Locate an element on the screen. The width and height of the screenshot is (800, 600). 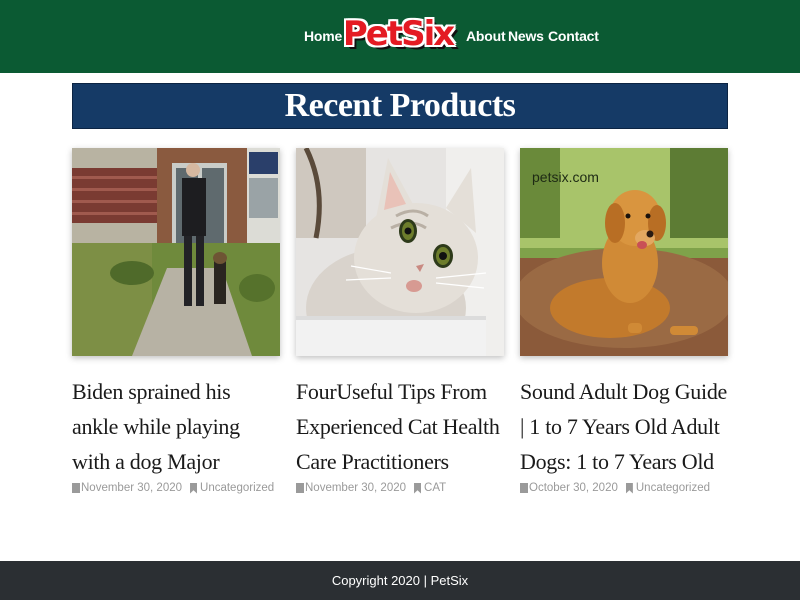
cat-image is located at coordinates (400, 252).